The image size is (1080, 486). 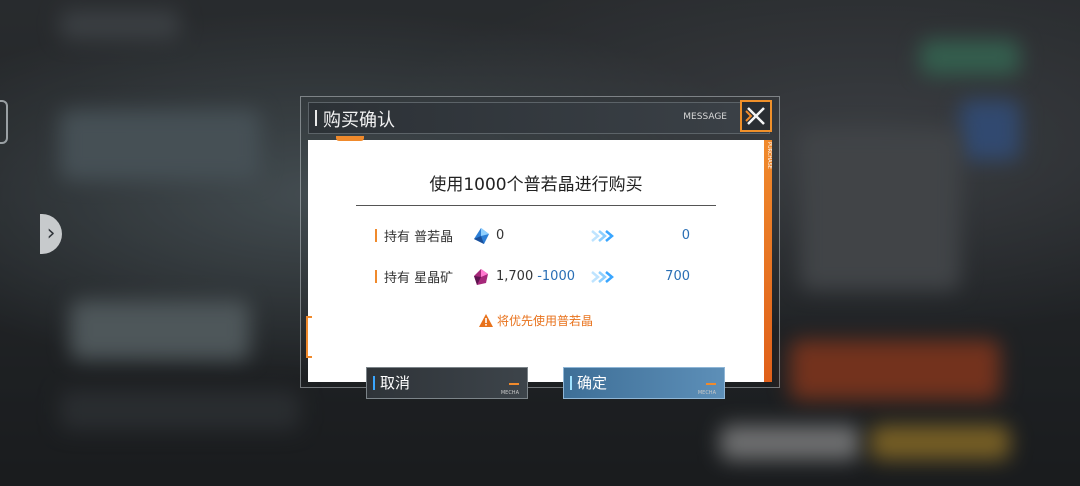 I want to click on row-current-amount: 1,700 -1000, so click(x=535, y=276).